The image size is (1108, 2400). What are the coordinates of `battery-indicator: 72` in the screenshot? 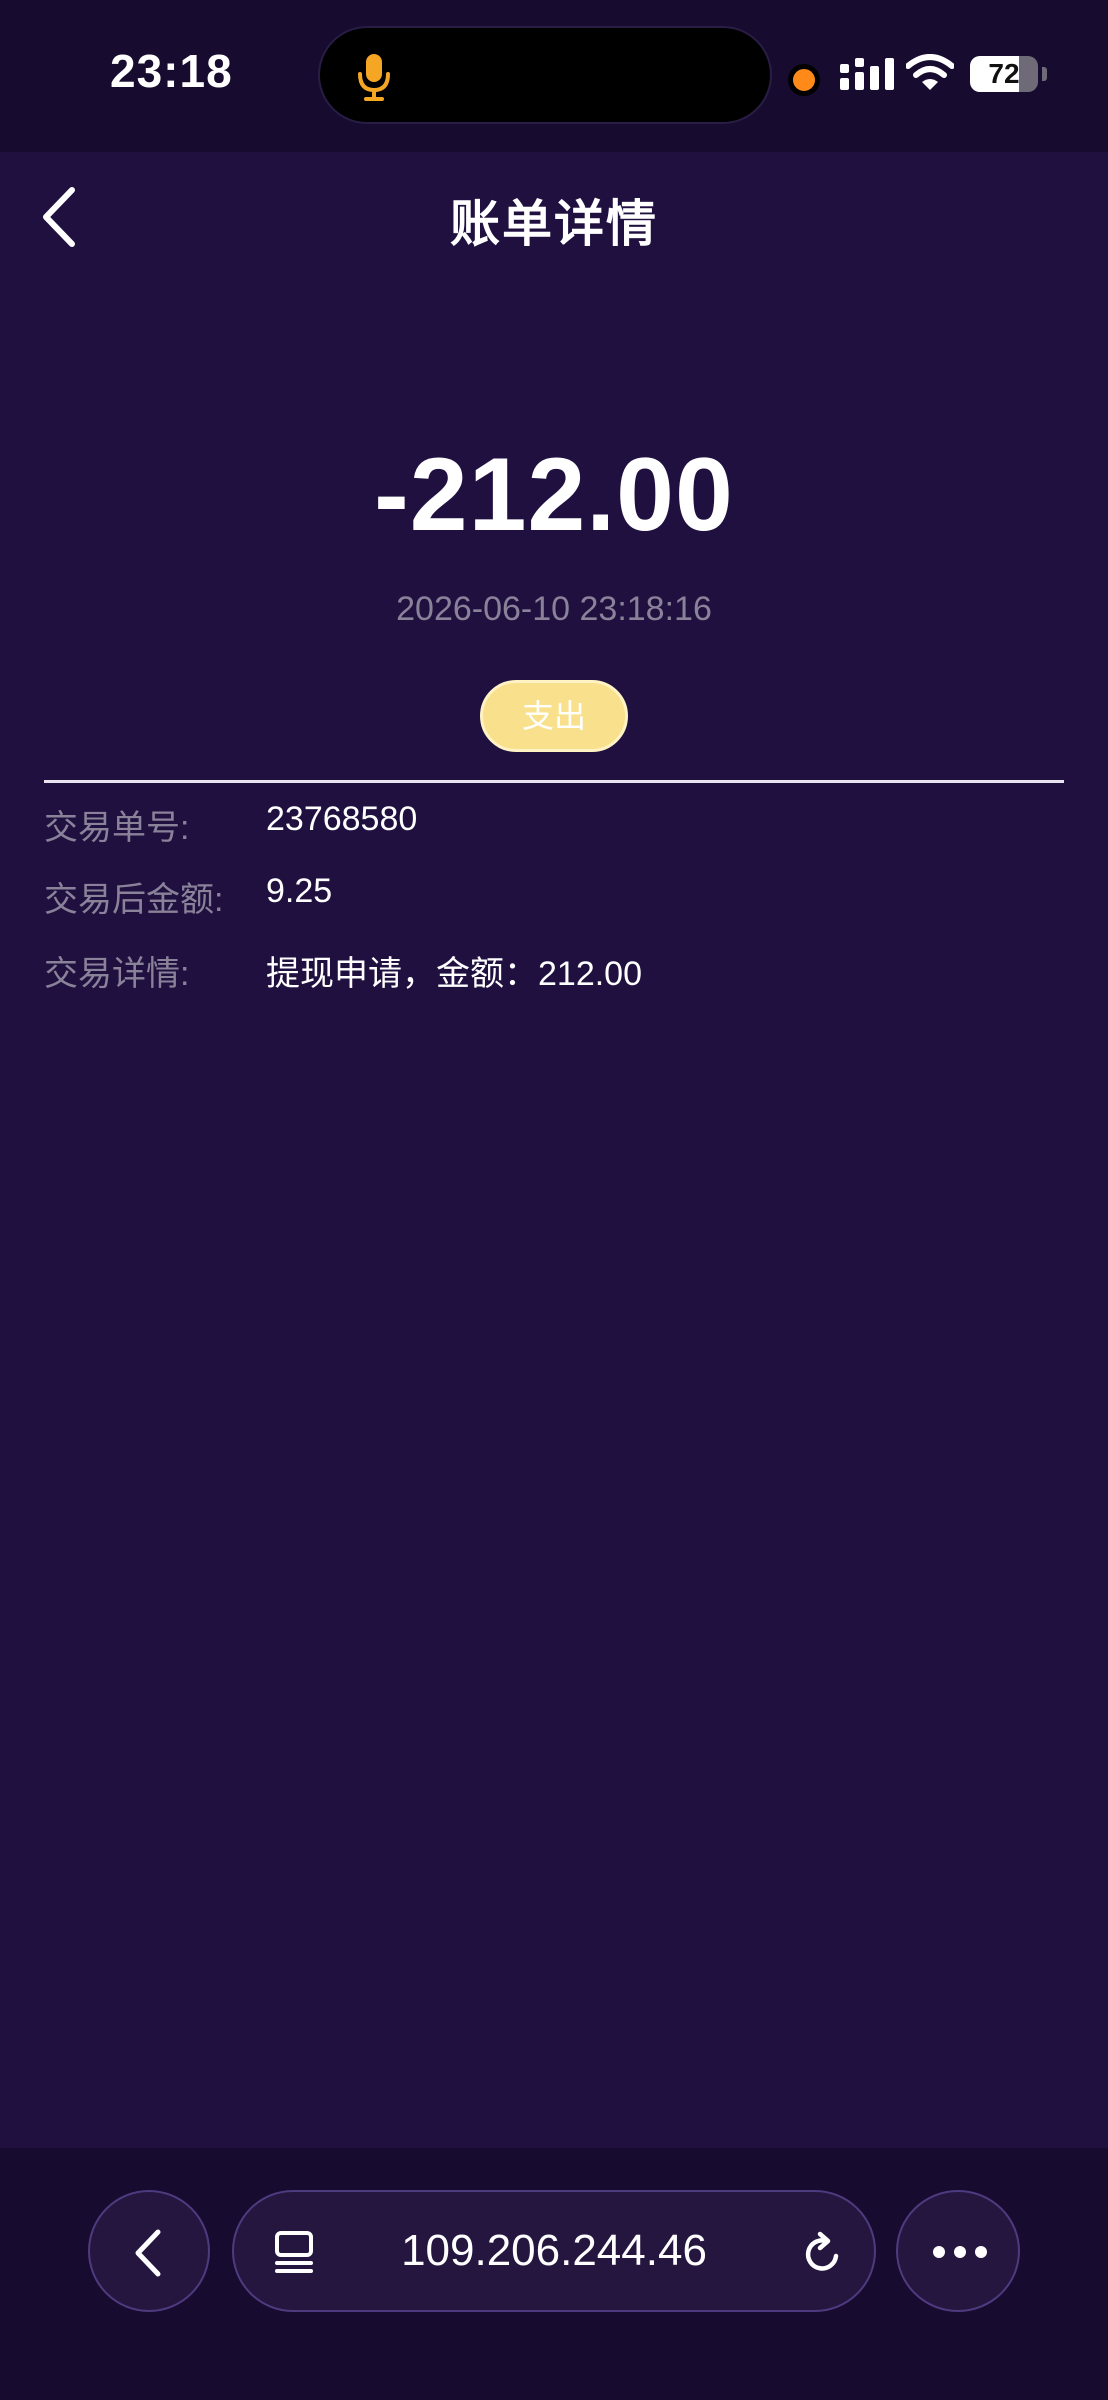 It's located at (1008, 74).